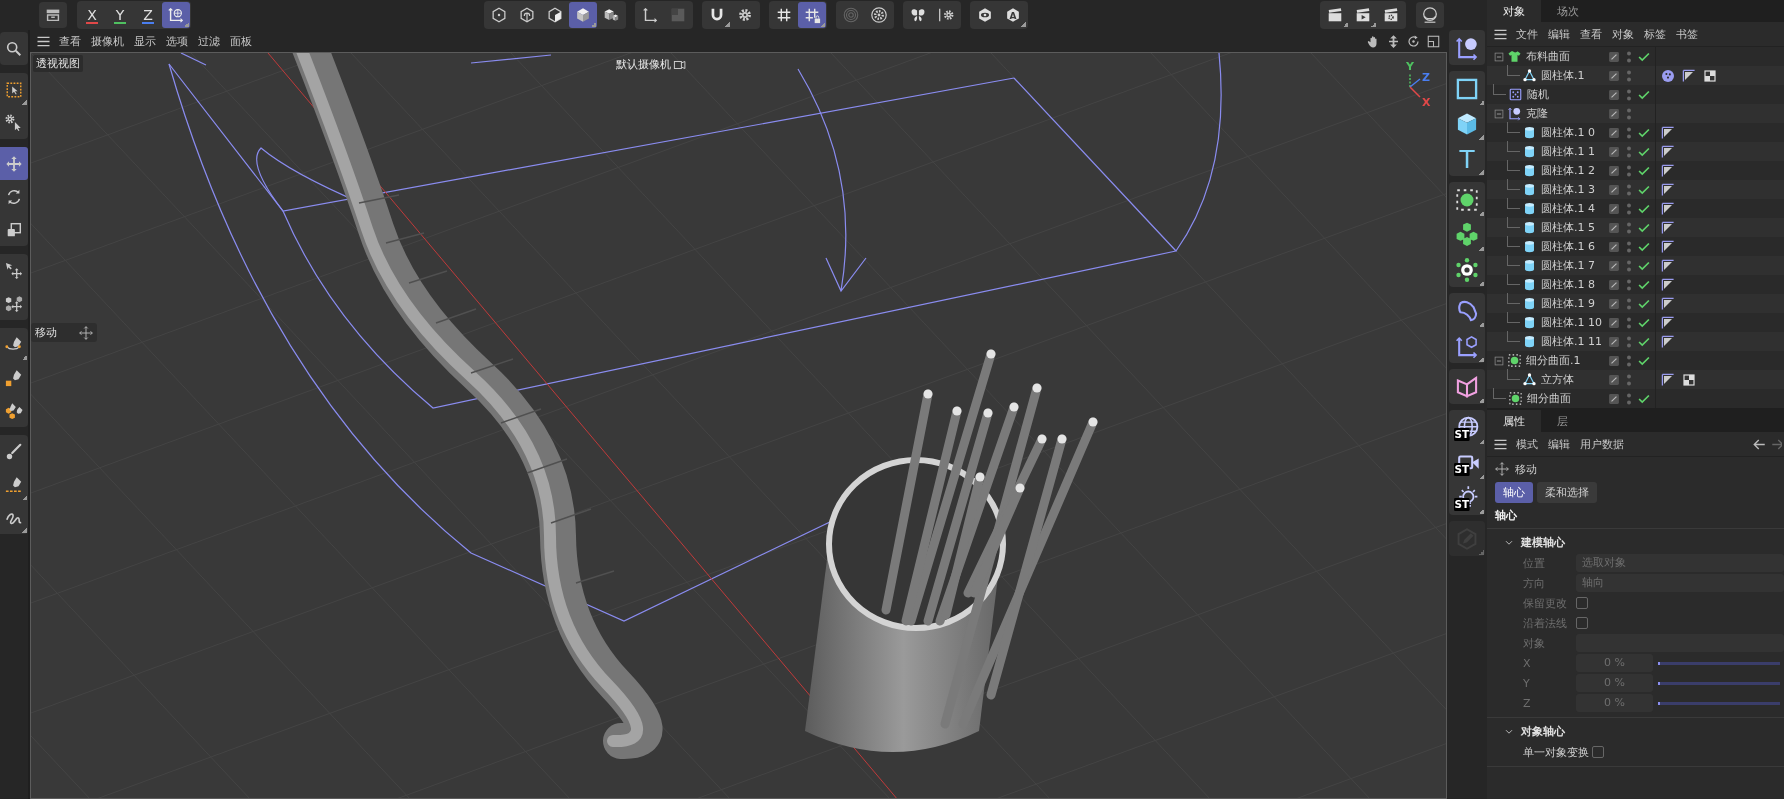 The image size is (1784, 799). What do you see at coordinates (1687, 34) in the screenshot?
I see `menu-item: 书签` at bounding box center [1687, 34].